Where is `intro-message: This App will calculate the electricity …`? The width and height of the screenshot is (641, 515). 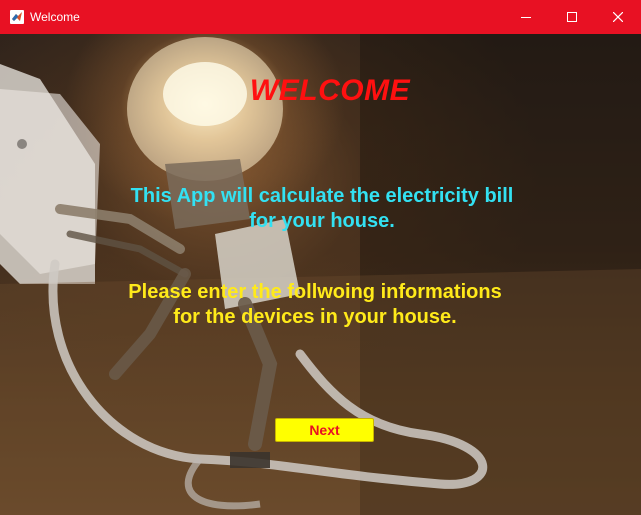
intro-message: This App will calculate the electricity … is located at coordinates (320, 209).